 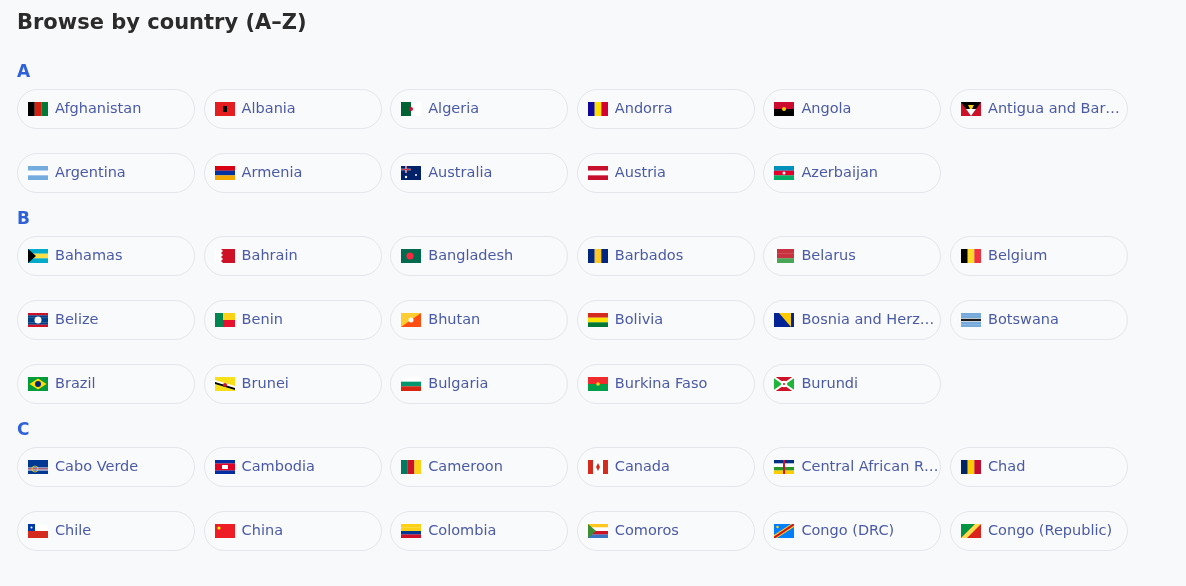 What do you see at coordinates (665, 320) in the screenshot?
I see `country-link: Bolivia` at bounding box center [665, 320].